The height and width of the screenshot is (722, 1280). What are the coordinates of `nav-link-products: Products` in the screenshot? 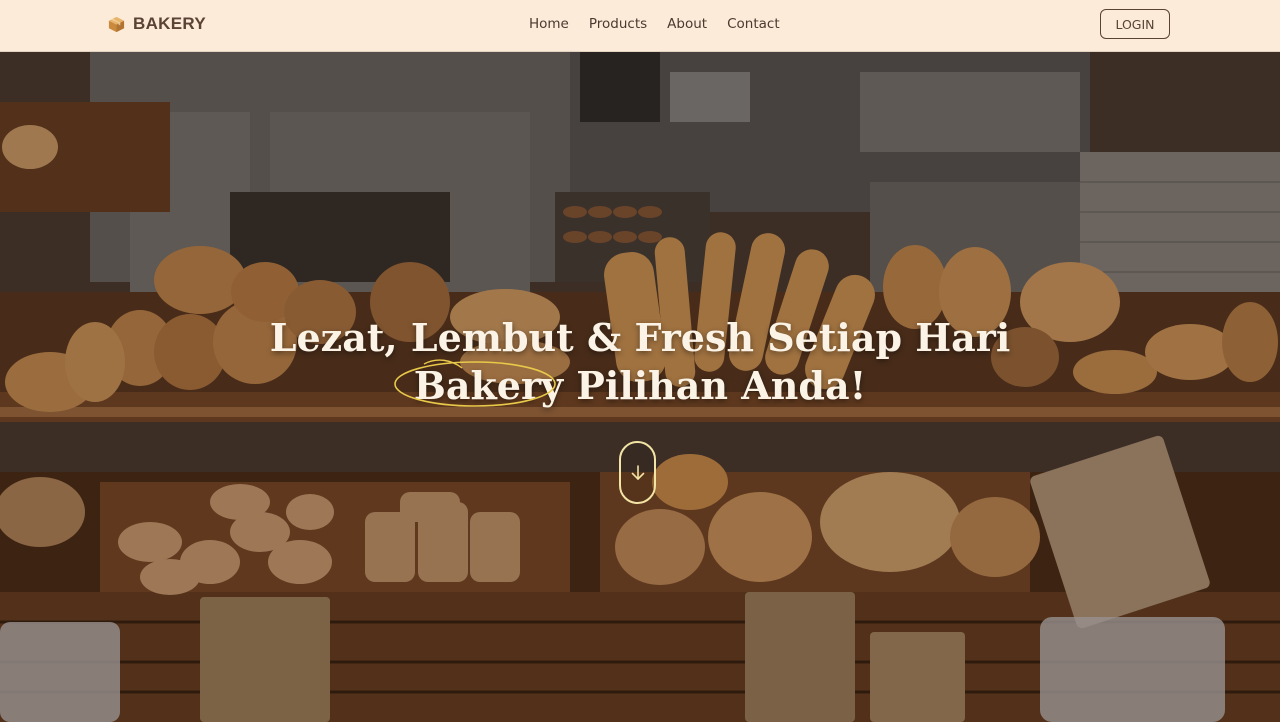 It's located at (618, 24).